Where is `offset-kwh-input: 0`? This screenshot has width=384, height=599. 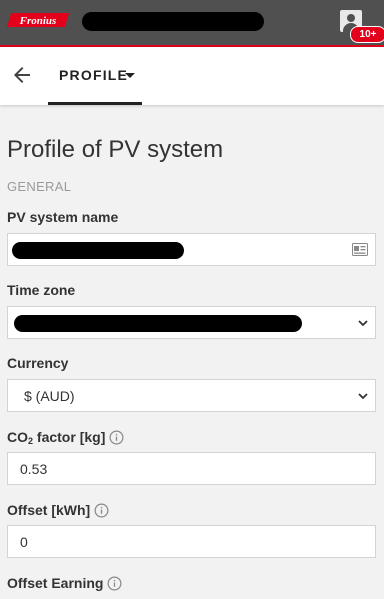 offset-kwh-input: 0 is located at coordinates (191, 541).